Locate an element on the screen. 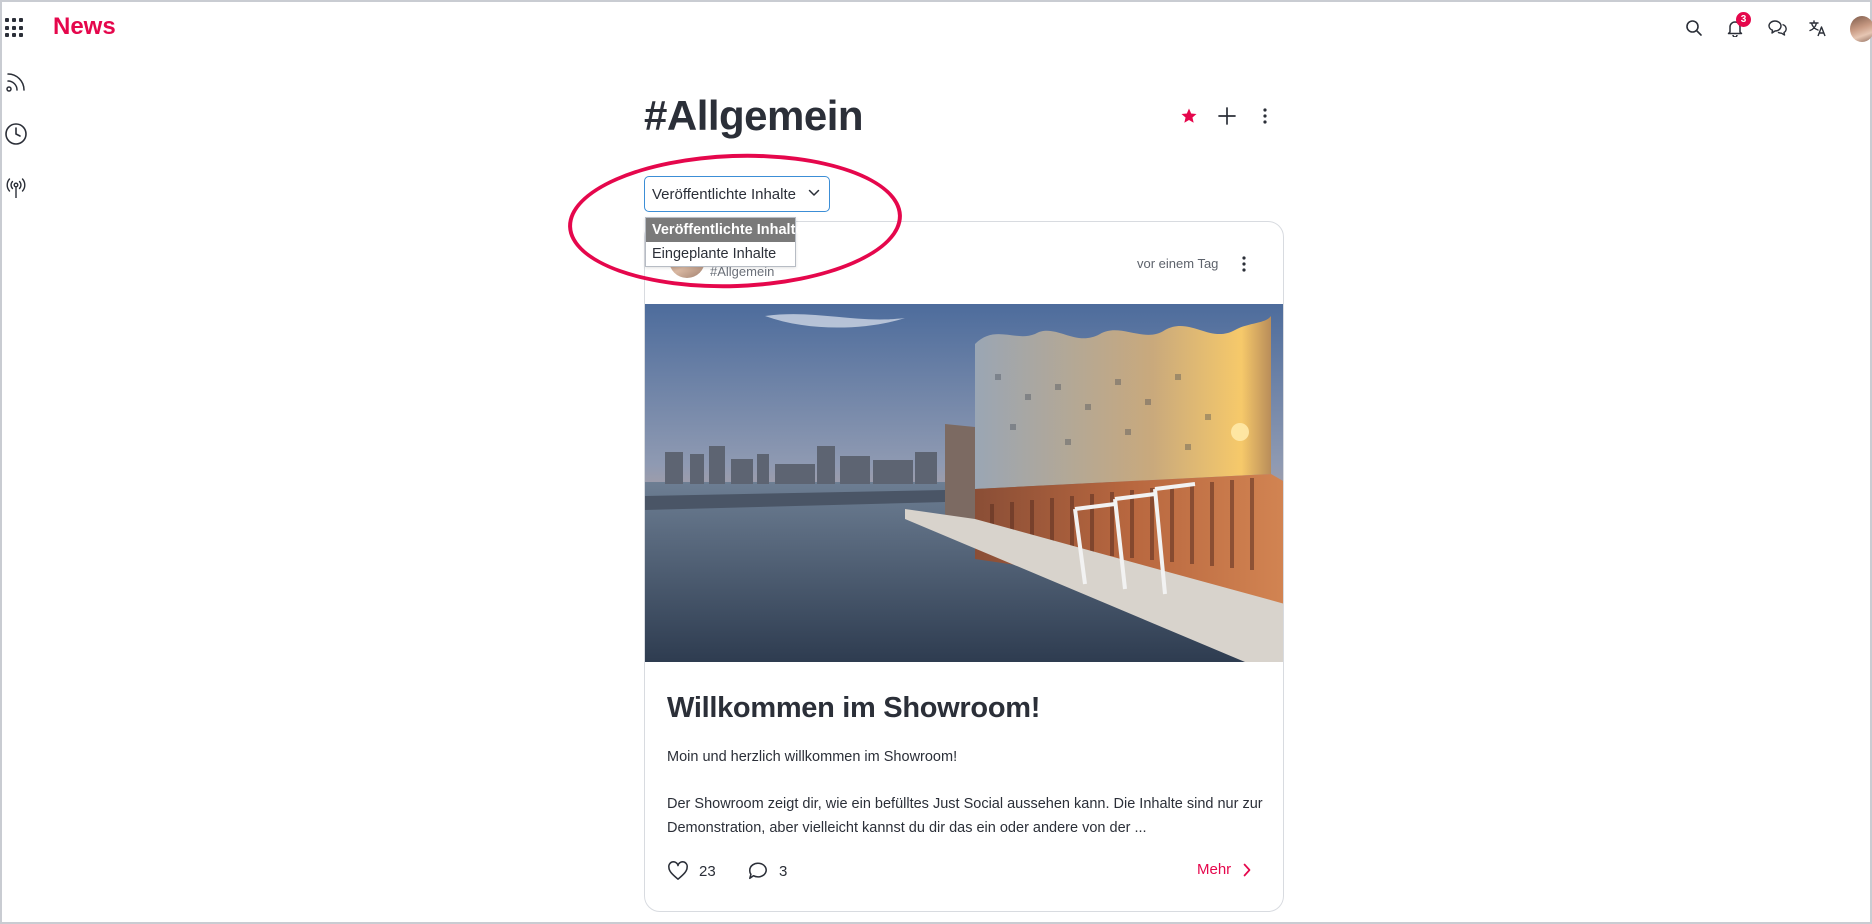 This screenshot has width=1872, height=924. more-link: Mehr is located at coordinates (1224, 869).